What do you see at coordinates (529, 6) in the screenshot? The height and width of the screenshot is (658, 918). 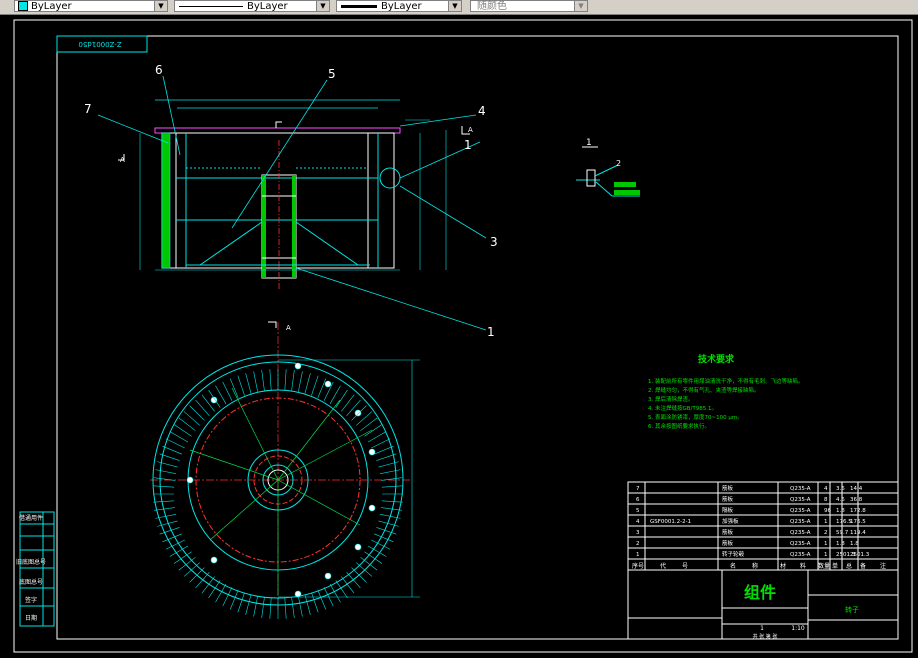 I see `plotstyle-dropdown: 随颜色 ▼` at bounding box center [529, 6].